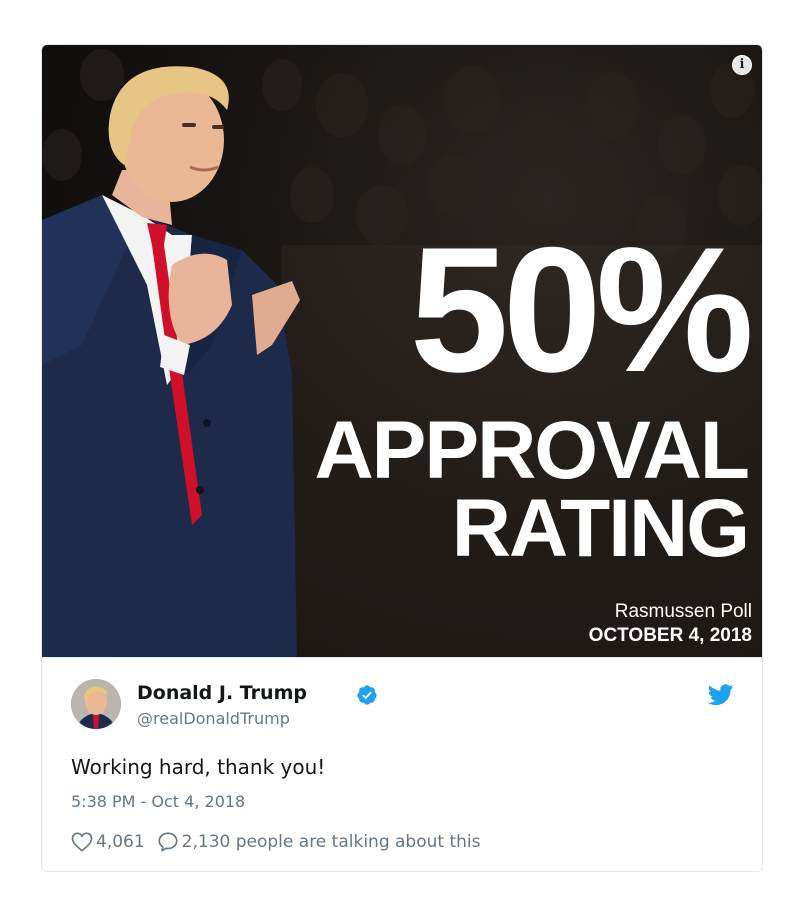  What do you see at coordinates (222, 693) in the screenshot?
I see `author-name: Donald J. Trump` at bounding box center [222, 693].